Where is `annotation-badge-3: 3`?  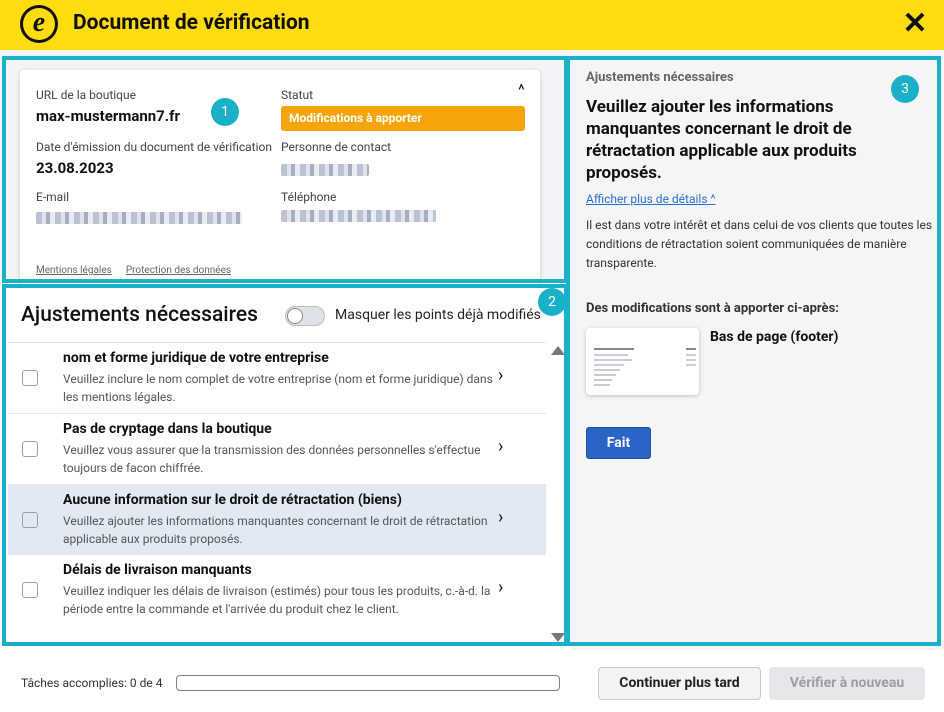
annotation-badge-3: 3 is located at coordinates (905, 89).